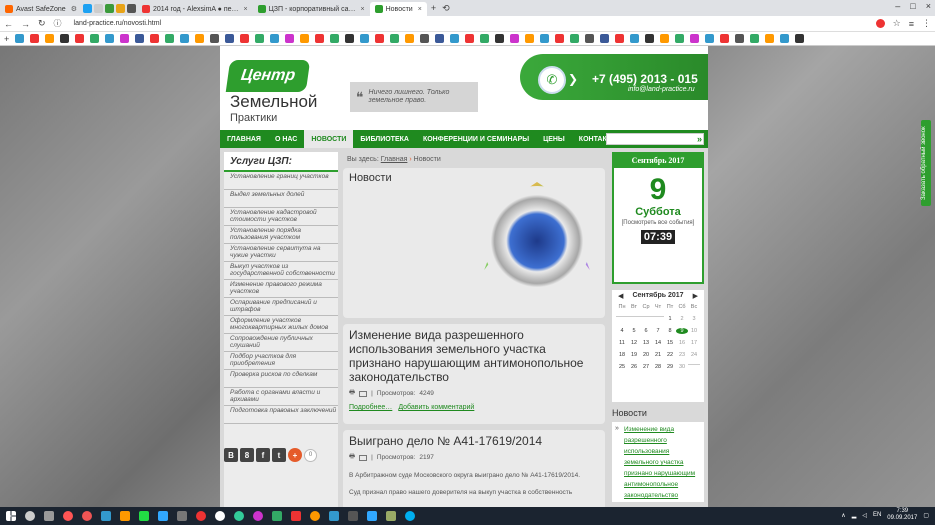  What do you see at coordinates (11, 516) in the screenshot?
I see `start-icon` at bounding box center [11, 516].